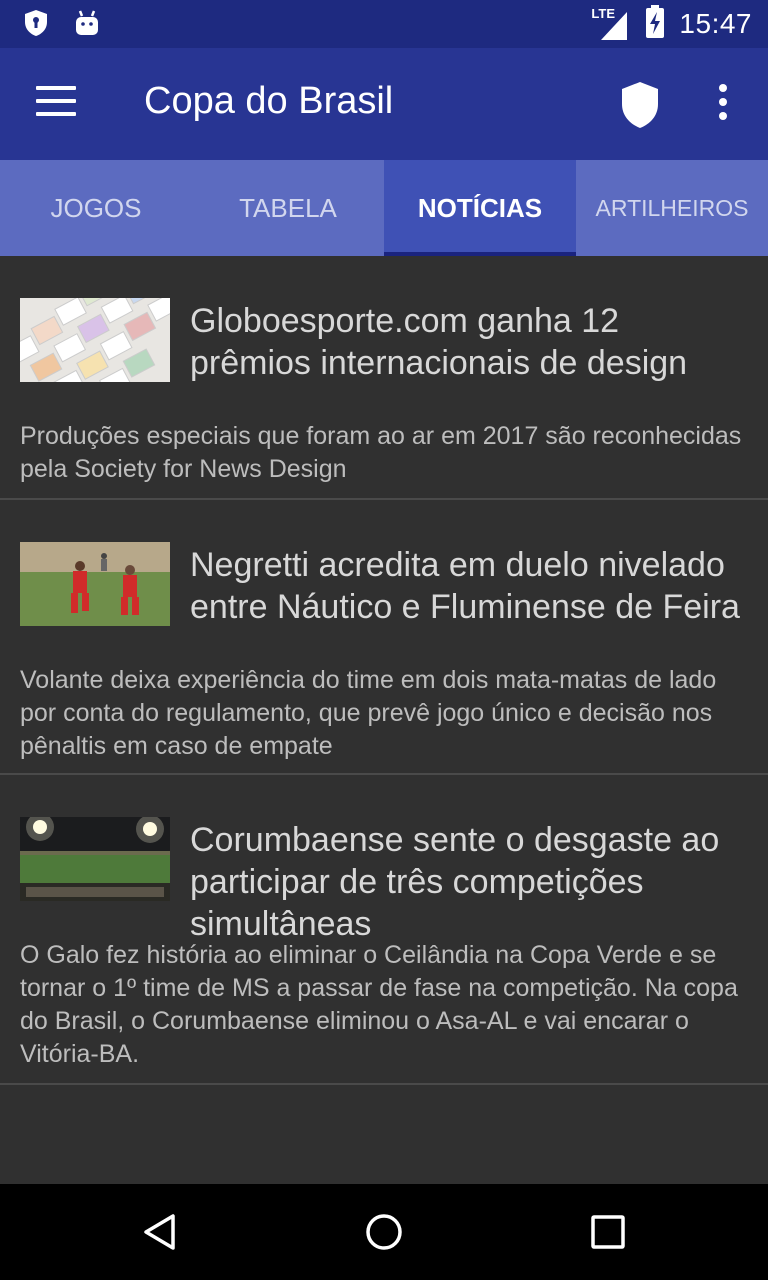  I want to click on app-bar: Copa do Brasil, so click(384, 104).